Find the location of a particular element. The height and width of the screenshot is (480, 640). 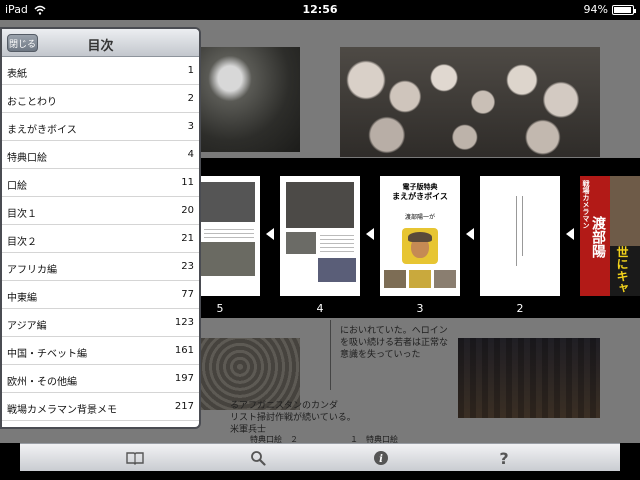

toc-item: アフリカ編 23 is located at coordinates (100, 267).